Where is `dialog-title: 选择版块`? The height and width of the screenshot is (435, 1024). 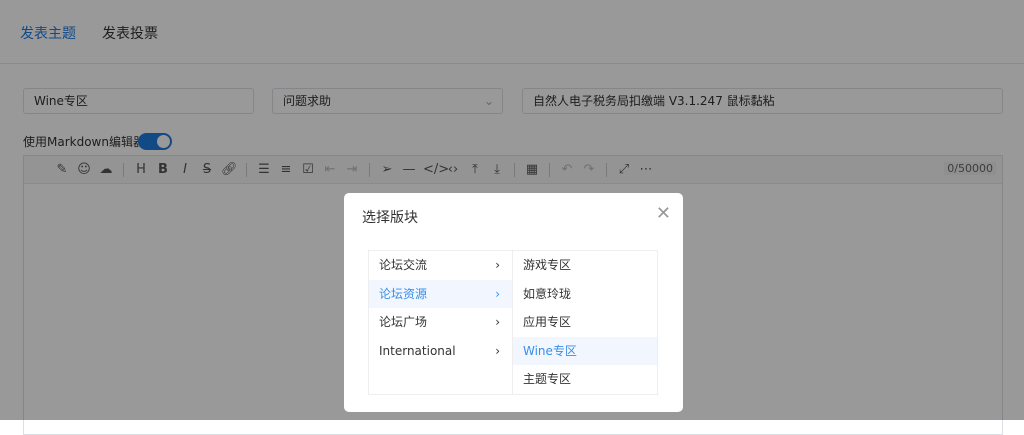 dialog-title: 选择版块 is located at coordinates (390, 218).